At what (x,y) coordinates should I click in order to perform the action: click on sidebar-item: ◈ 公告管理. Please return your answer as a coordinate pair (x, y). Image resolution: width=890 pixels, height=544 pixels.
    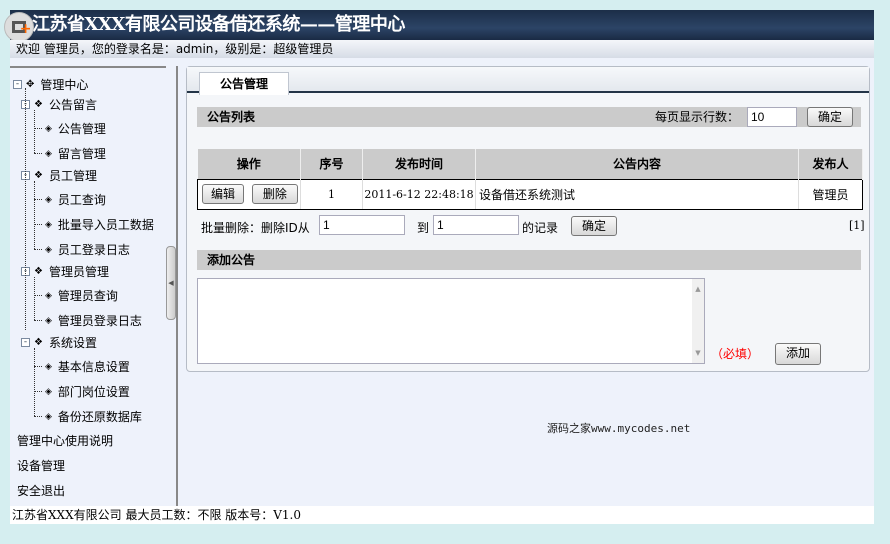
    Looking at the image, I should click on (70, 128).